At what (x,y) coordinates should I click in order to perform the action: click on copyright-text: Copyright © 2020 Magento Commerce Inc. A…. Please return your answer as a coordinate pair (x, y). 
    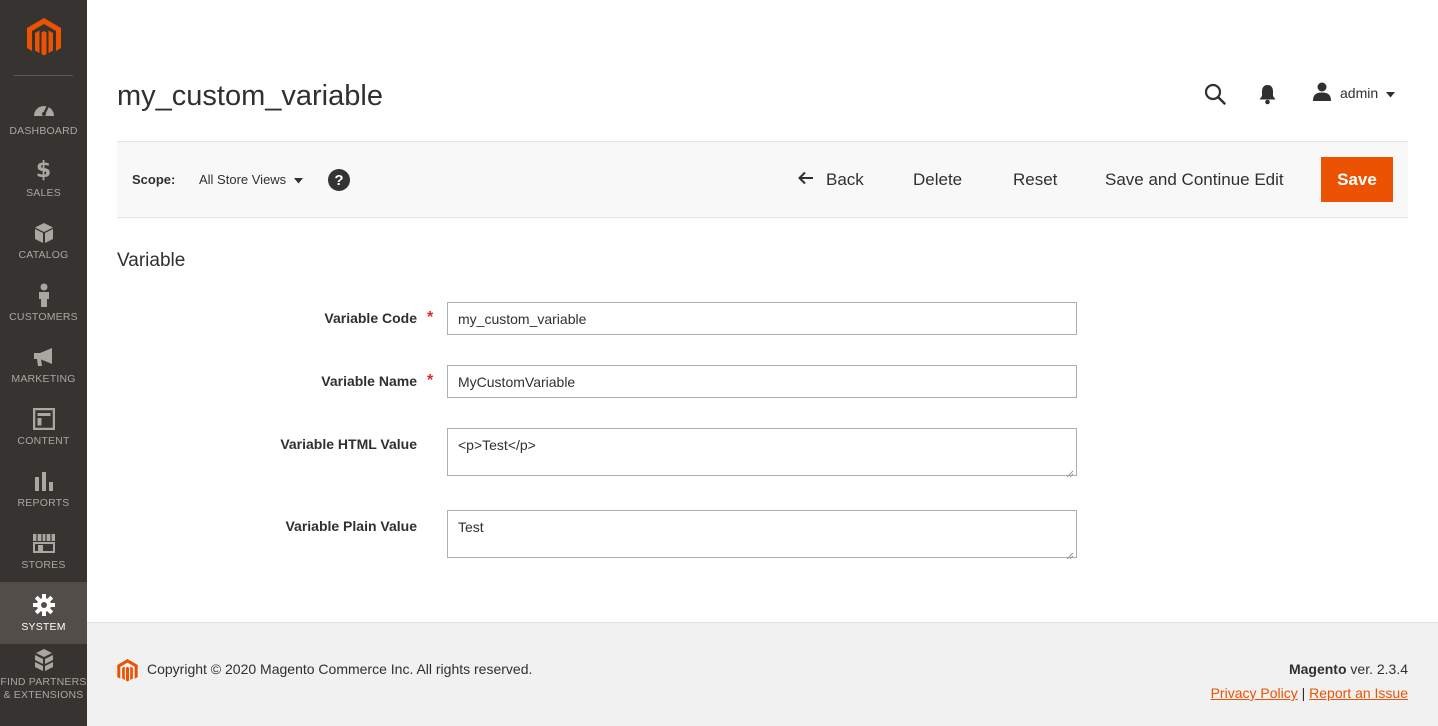
    Looking at the image, I should click on (340, 669).